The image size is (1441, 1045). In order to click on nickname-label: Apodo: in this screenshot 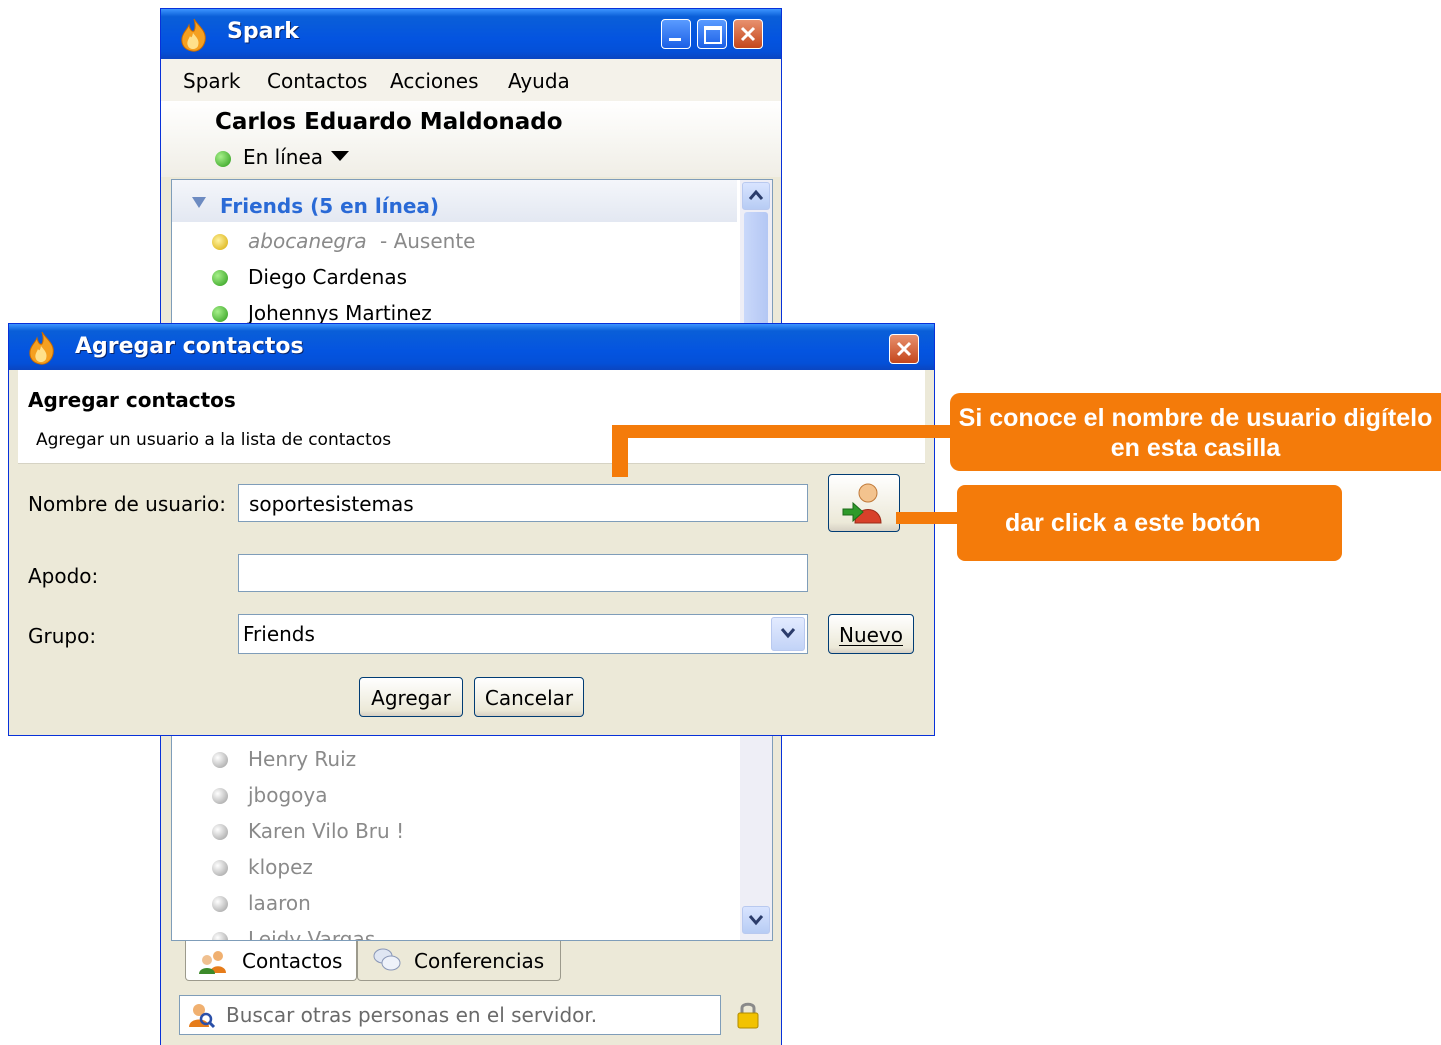, I will do `click(63, 576)`.